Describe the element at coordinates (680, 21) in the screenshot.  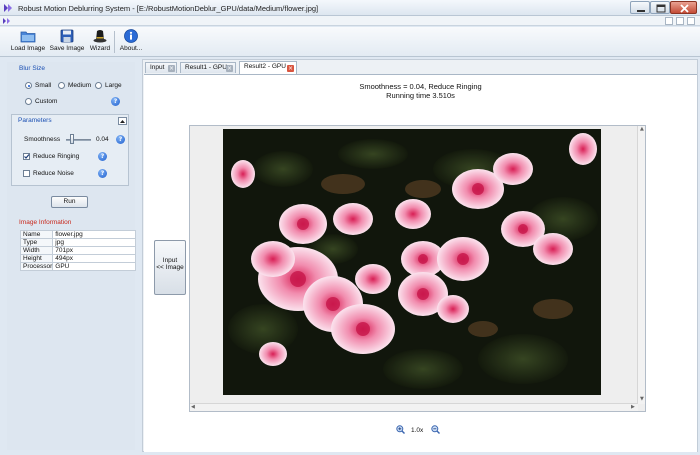
I see `mdi-restore-button` at that location.